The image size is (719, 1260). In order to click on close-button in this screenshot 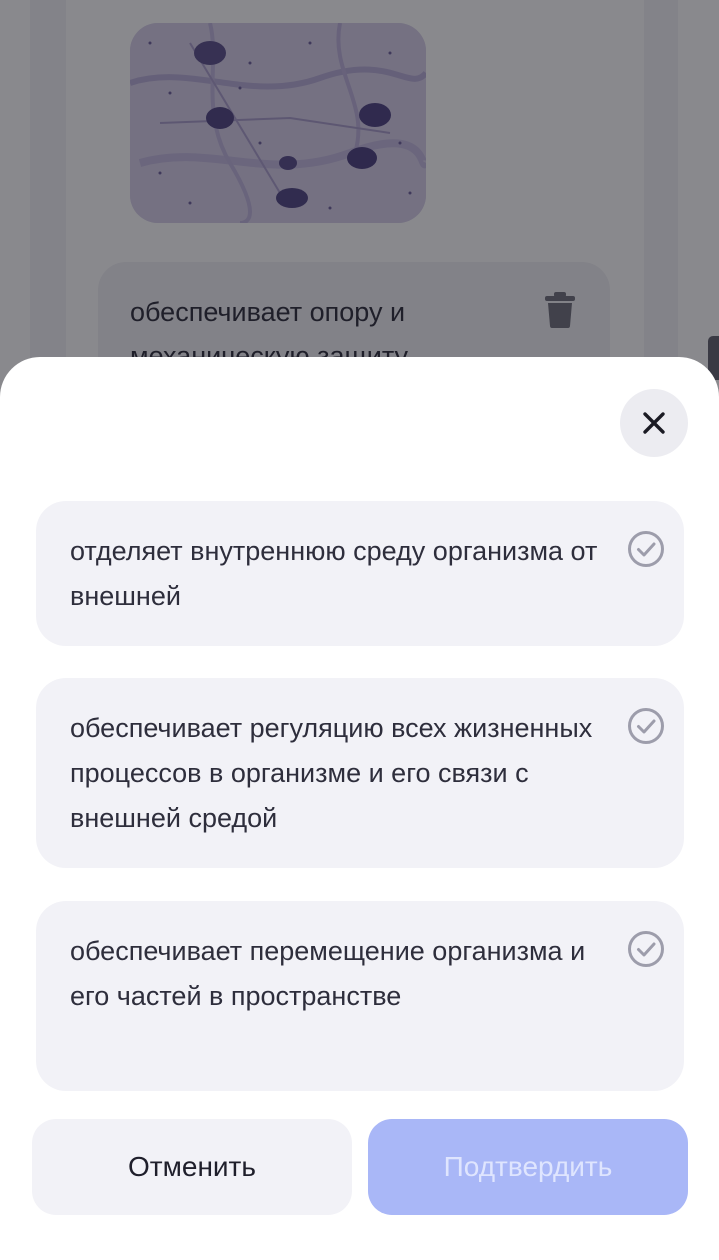, I will do `click(654, 423)`.